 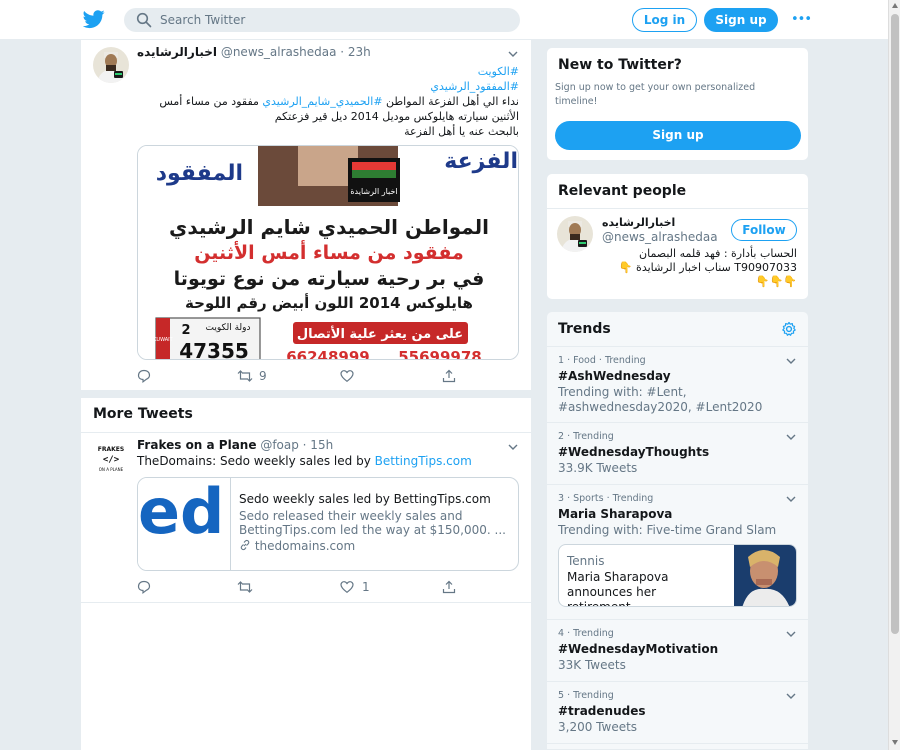 I want to click on search-input, so click(x=330, y=20).